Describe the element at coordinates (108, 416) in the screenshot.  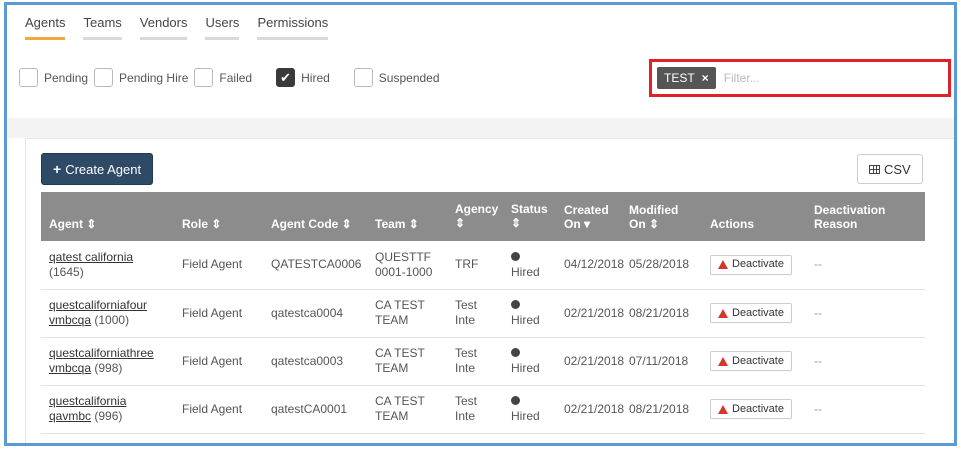
I see `agent-id: (996)` at that location.